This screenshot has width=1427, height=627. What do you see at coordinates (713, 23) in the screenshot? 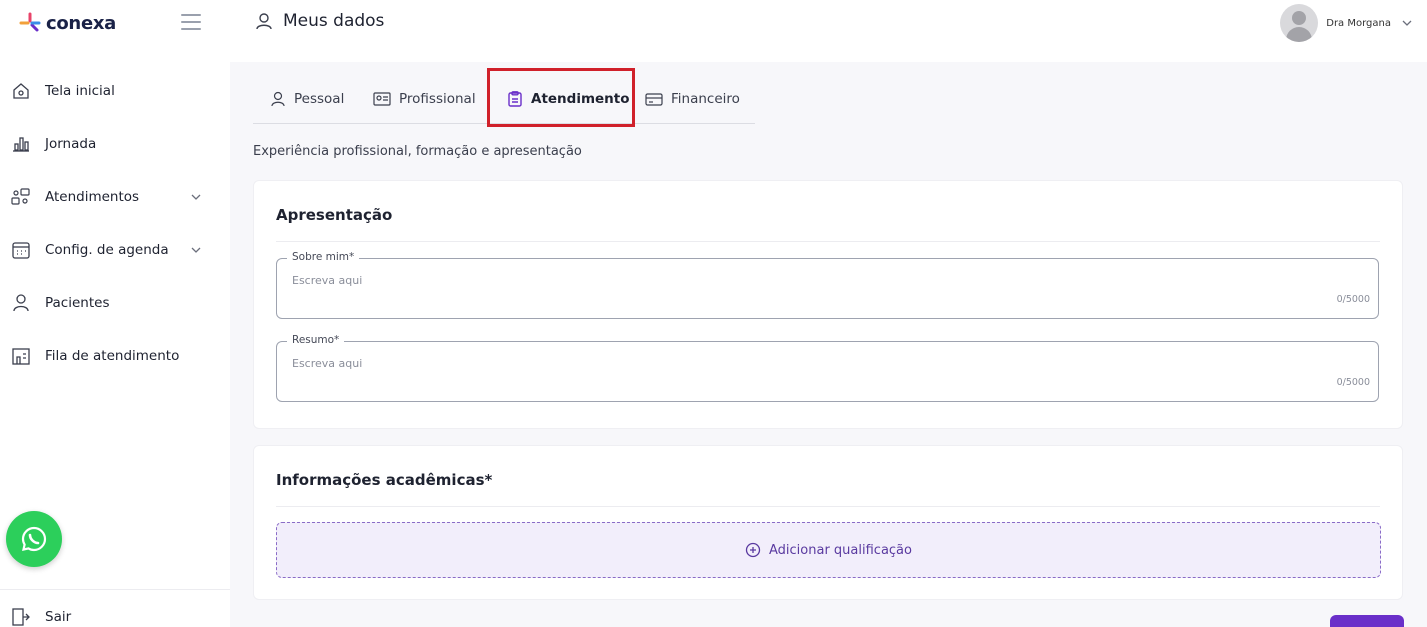
I see `app-header: conexa Meus dados Dra Morgana` at bounding box center [713, 23].